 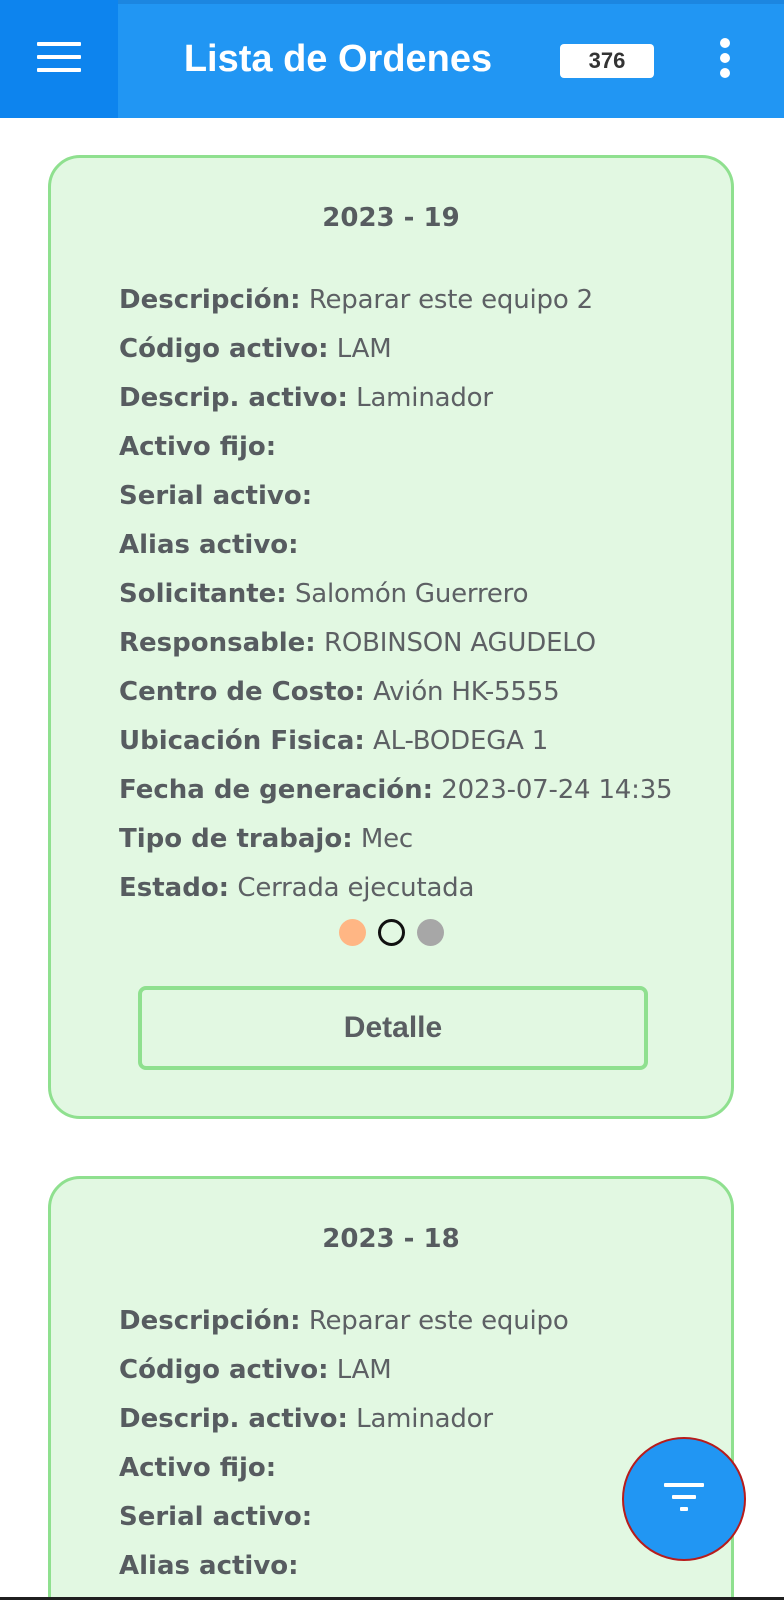 I want to click on field-value: Cerrada ejecutada, so click(x=356, y=888).